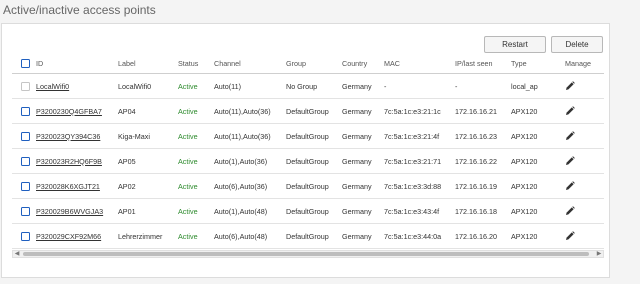 The height and width of the screenshot is (284, 640). What do you see at coordinates (456, 86) in the screenshot?
I see `ap-ip: -` at bounding box center [456, 86].